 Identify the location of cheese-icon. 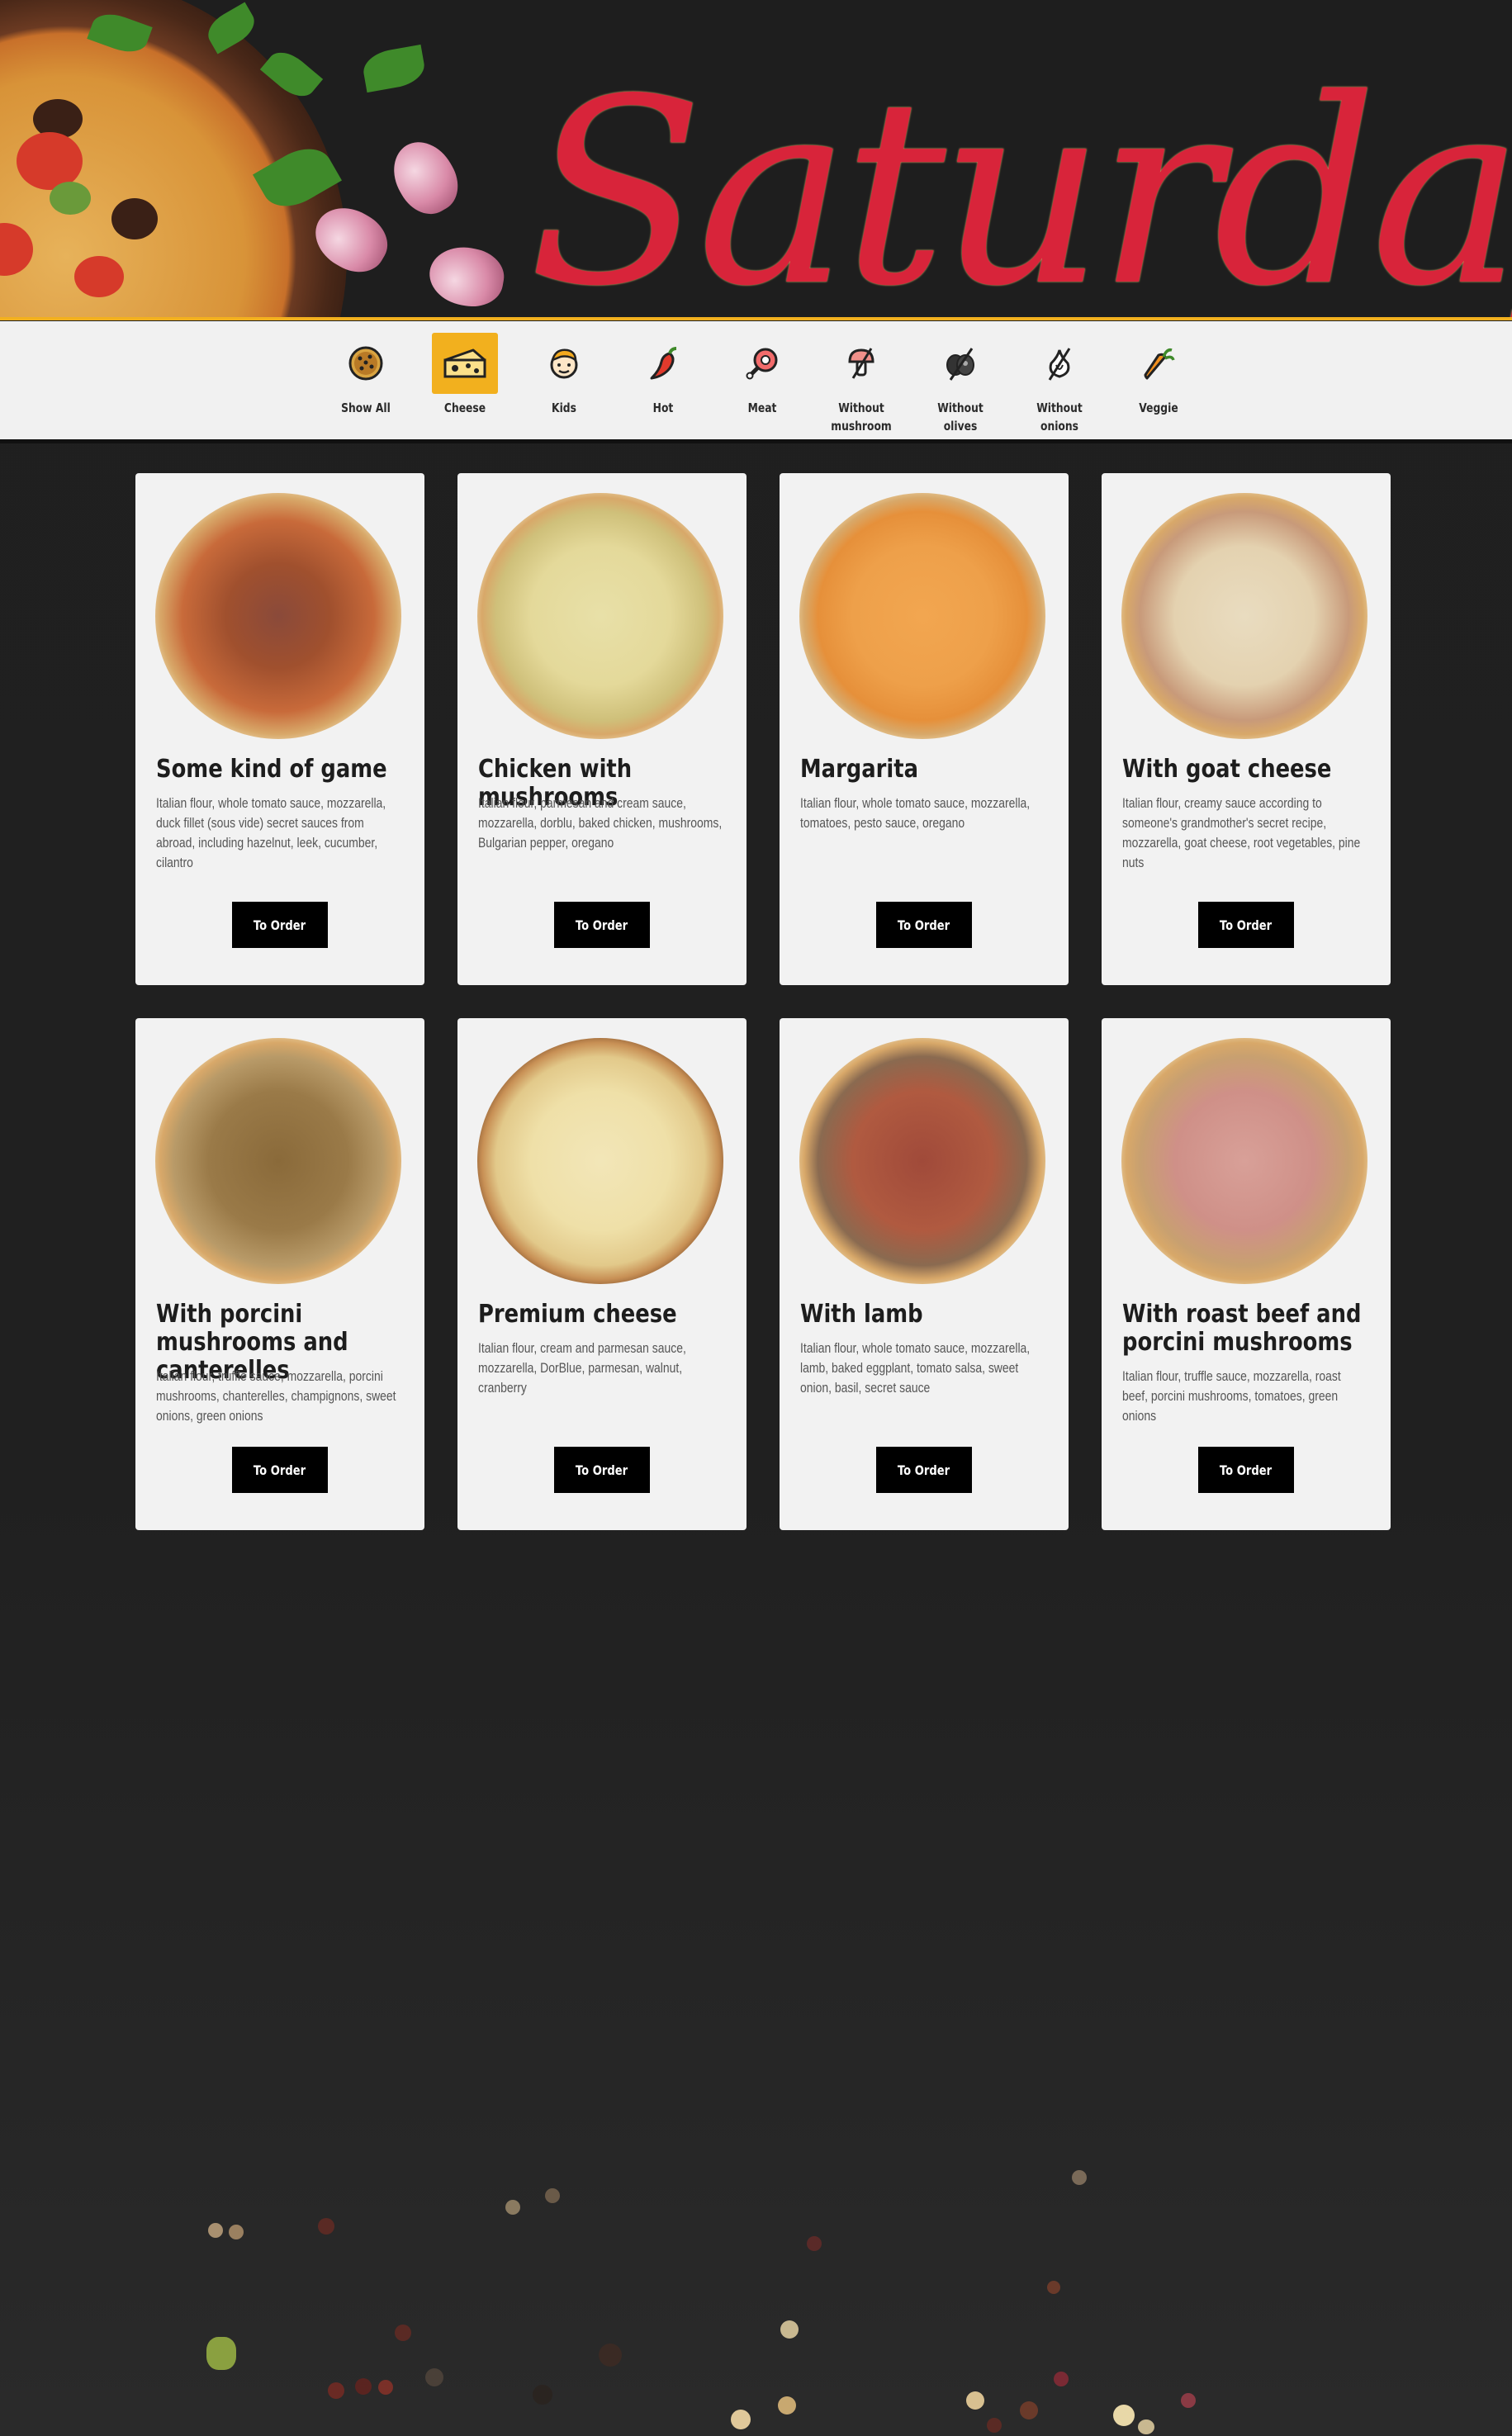
(465, 363).